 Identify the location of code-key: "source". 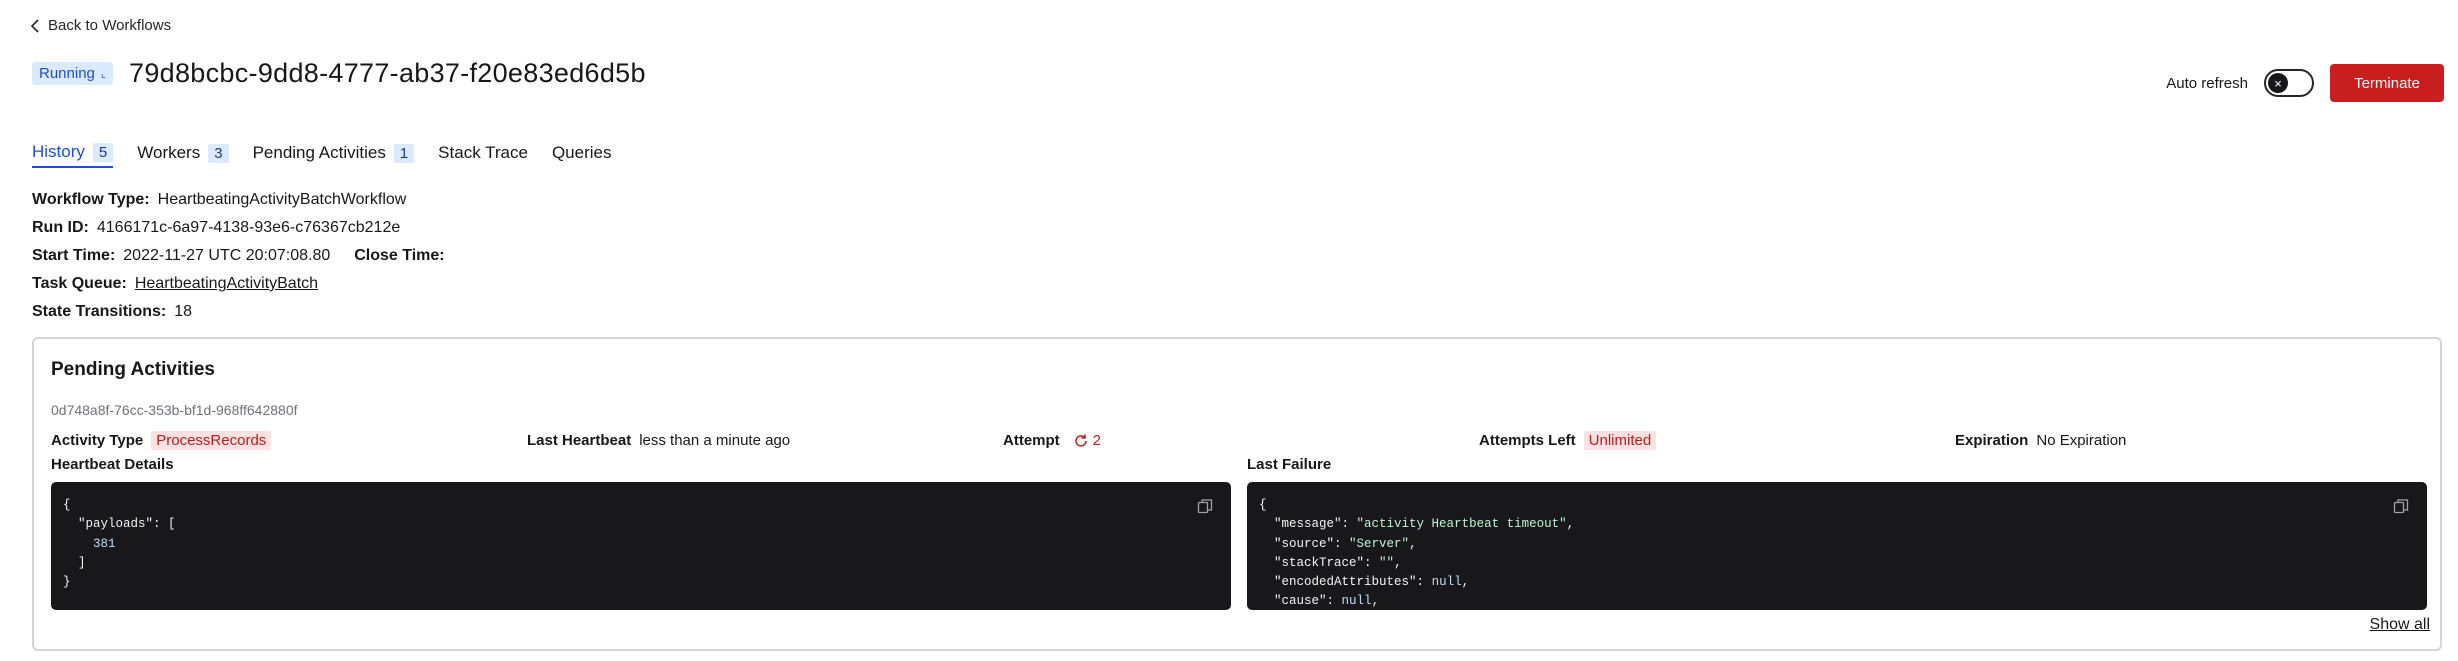
(1304, 543).